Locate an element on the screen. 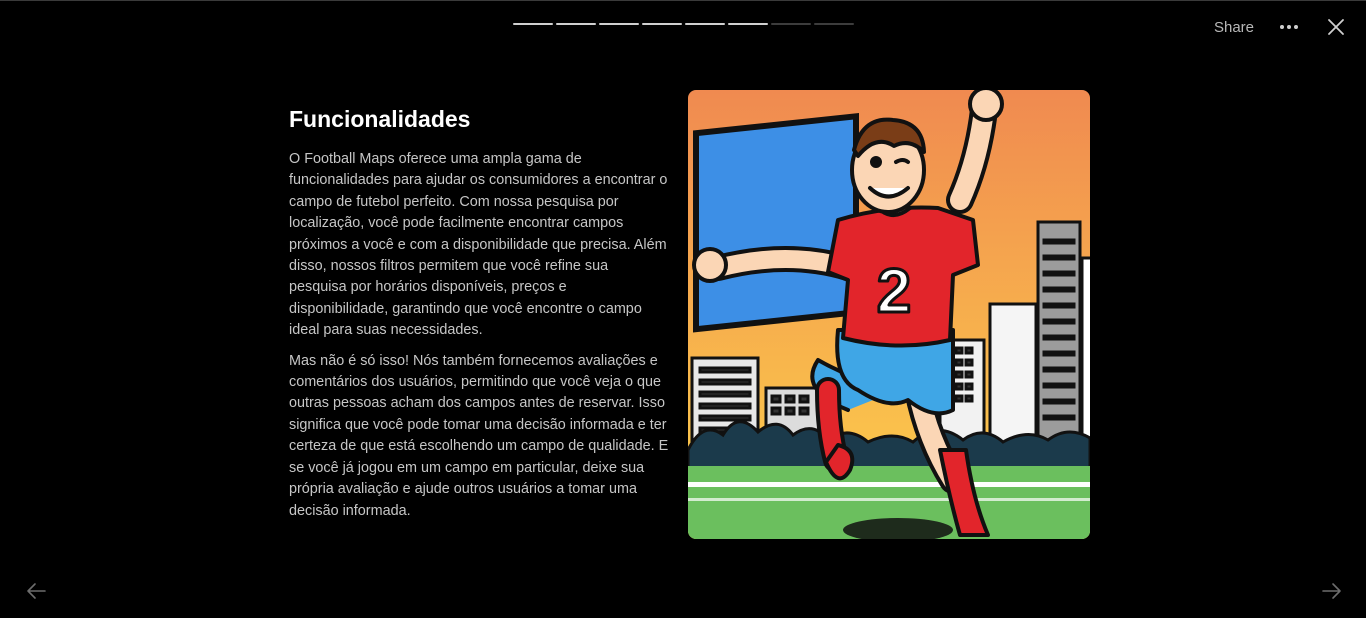 The height and width of the screenshot is (618, 1366). next-slide-button is located at coordinates (1332, 591).